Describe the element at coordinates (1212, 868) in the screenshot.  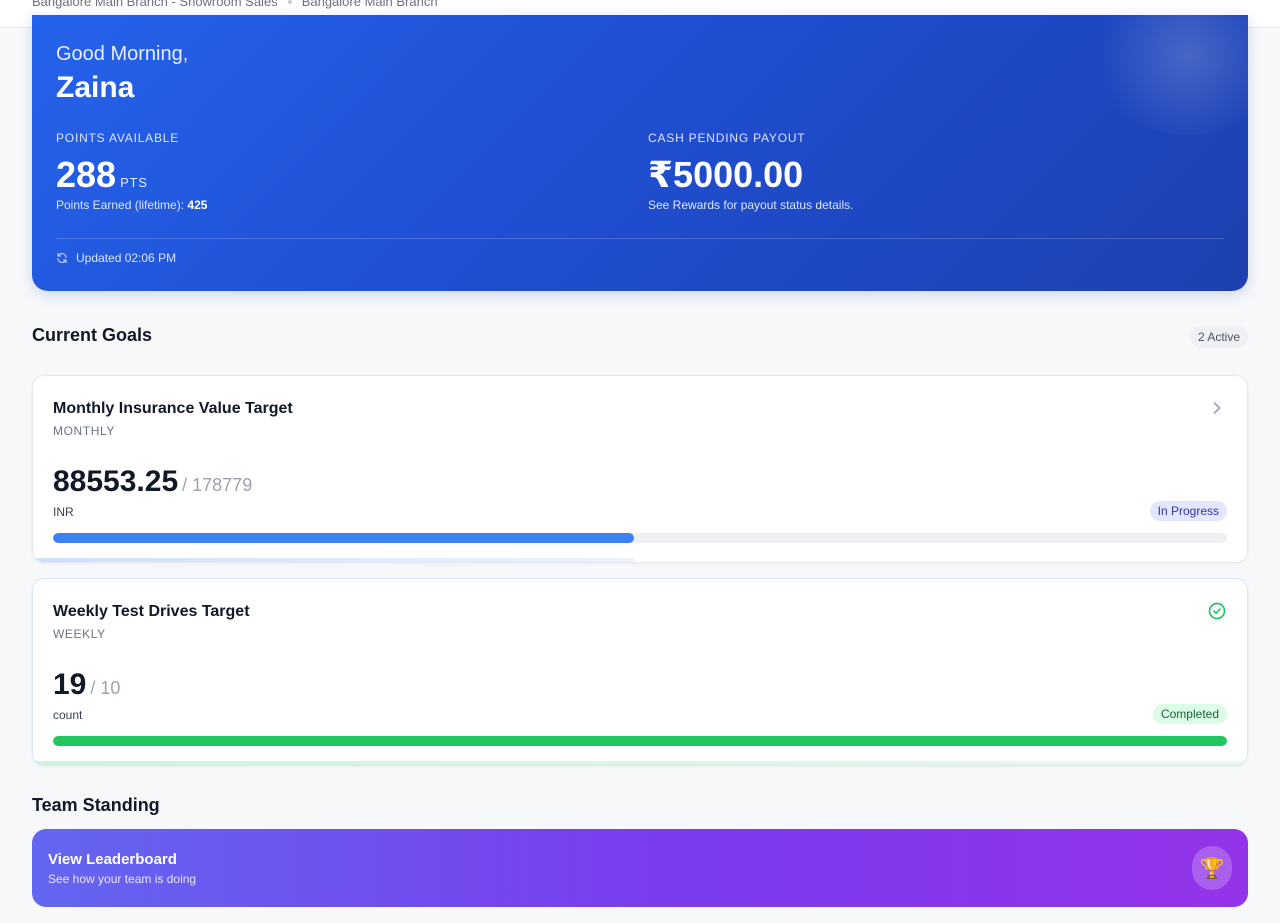
I see `trophy-icon: 🏆` at that location.